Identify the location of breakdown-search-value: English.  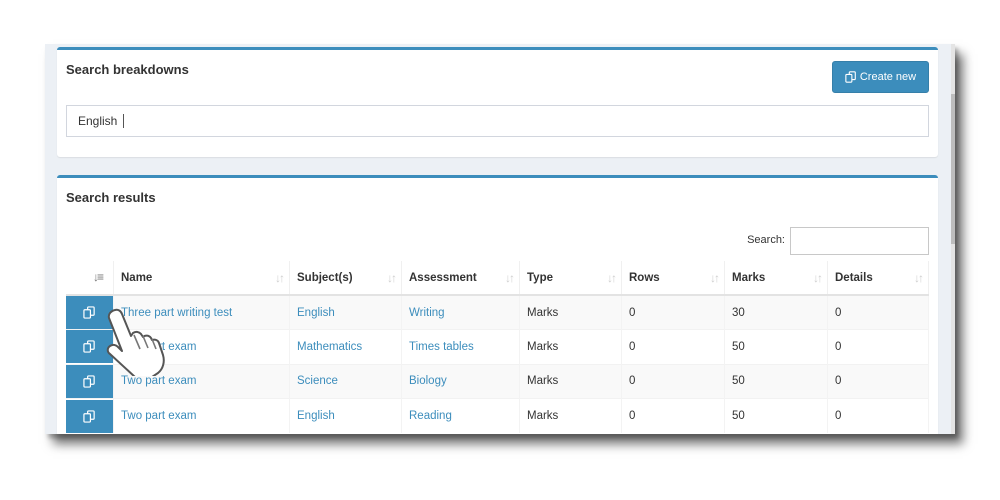
(98, 121).